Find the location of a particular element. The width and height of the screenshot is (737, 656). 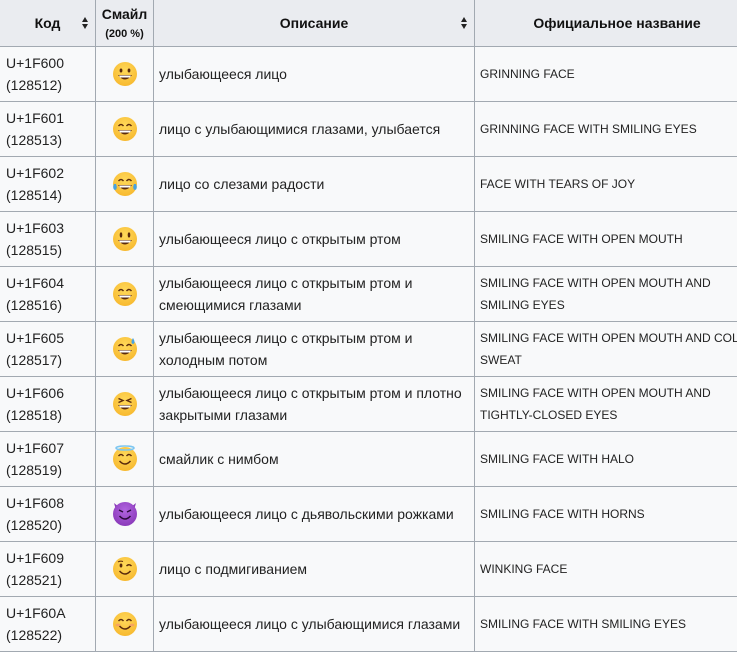

column-header-emoji: Смайл (200 %) is located at coordinates (124, 23).